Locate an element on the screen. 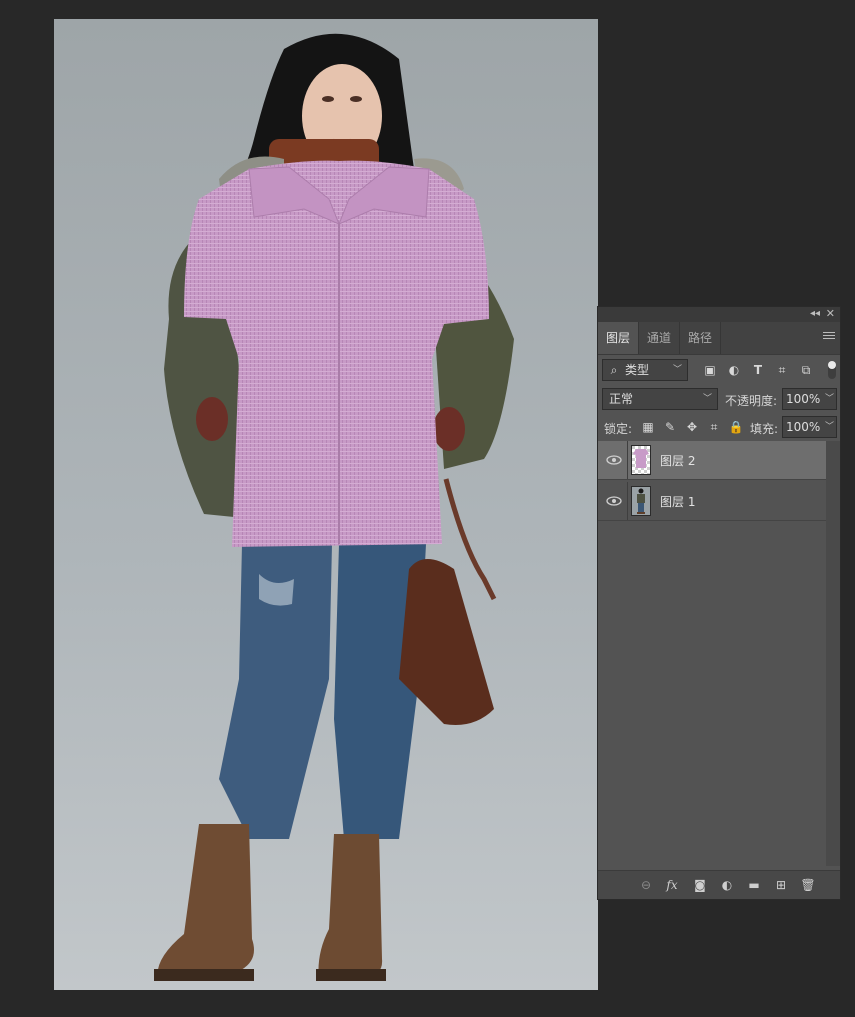 This screenshot has width=855, height=1017. layers-scrollbar is located at coordinates (833, 653).